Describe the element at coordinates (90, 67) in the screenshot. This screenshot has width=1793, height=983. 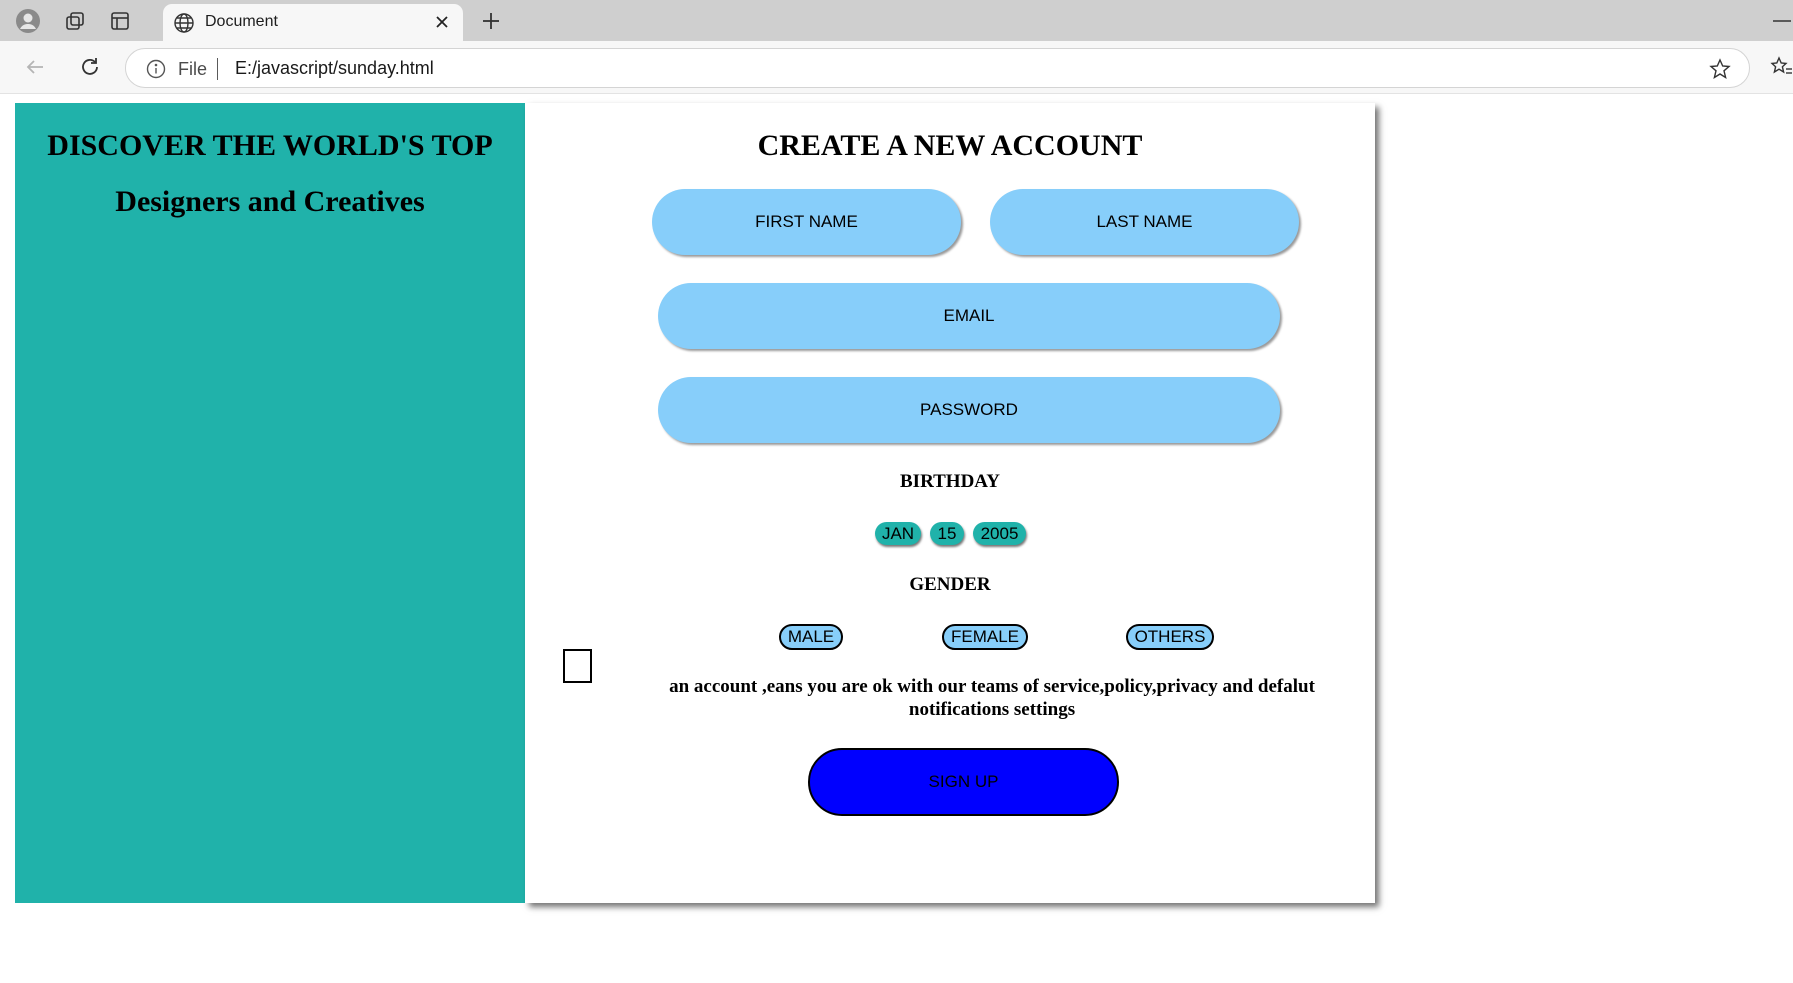
I see `reload-icon` at that location.